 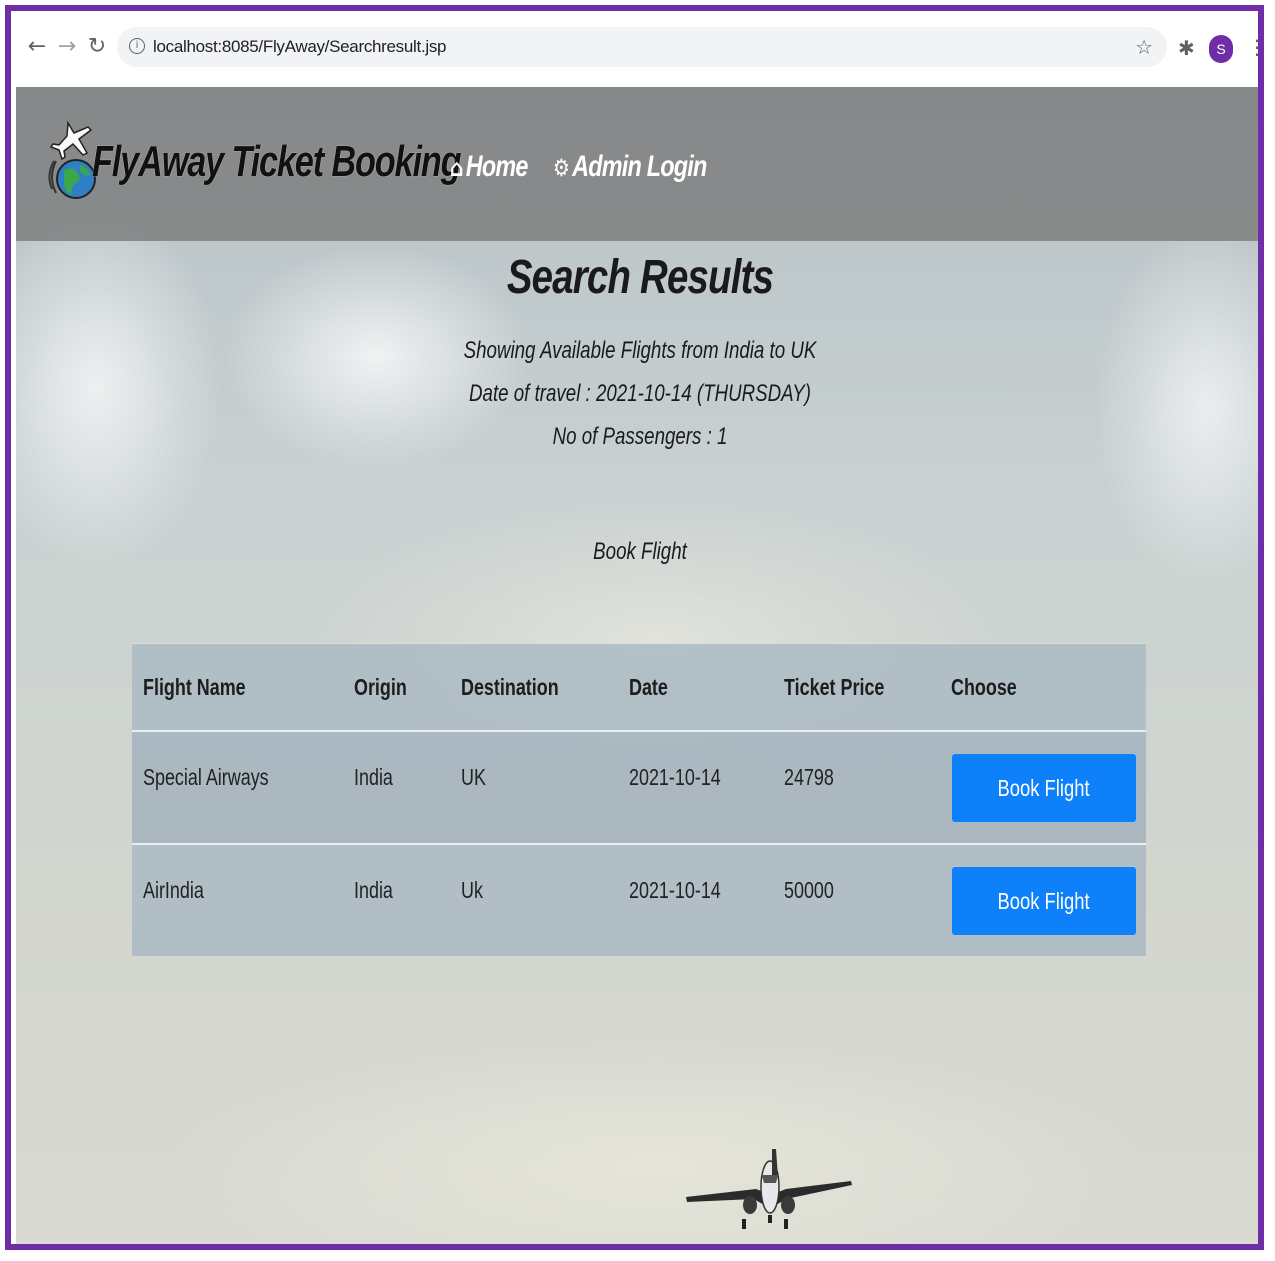 I want to click on extensions-icon: ✱, so click(x=1186, y=48).